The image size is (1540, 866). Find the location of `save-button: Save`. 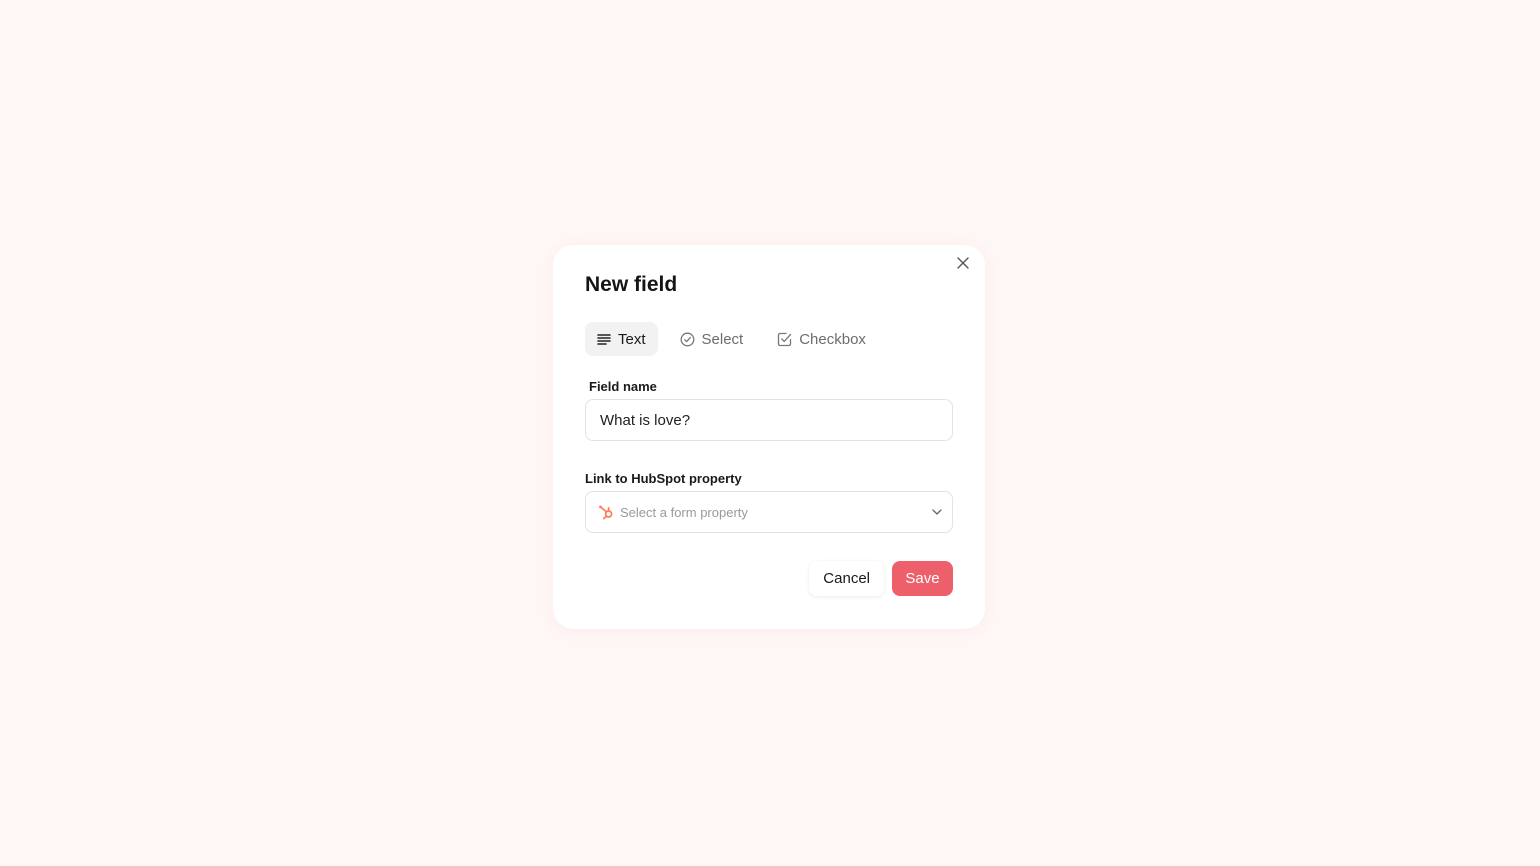

save-button: Save is located at coordinates (922, 578).